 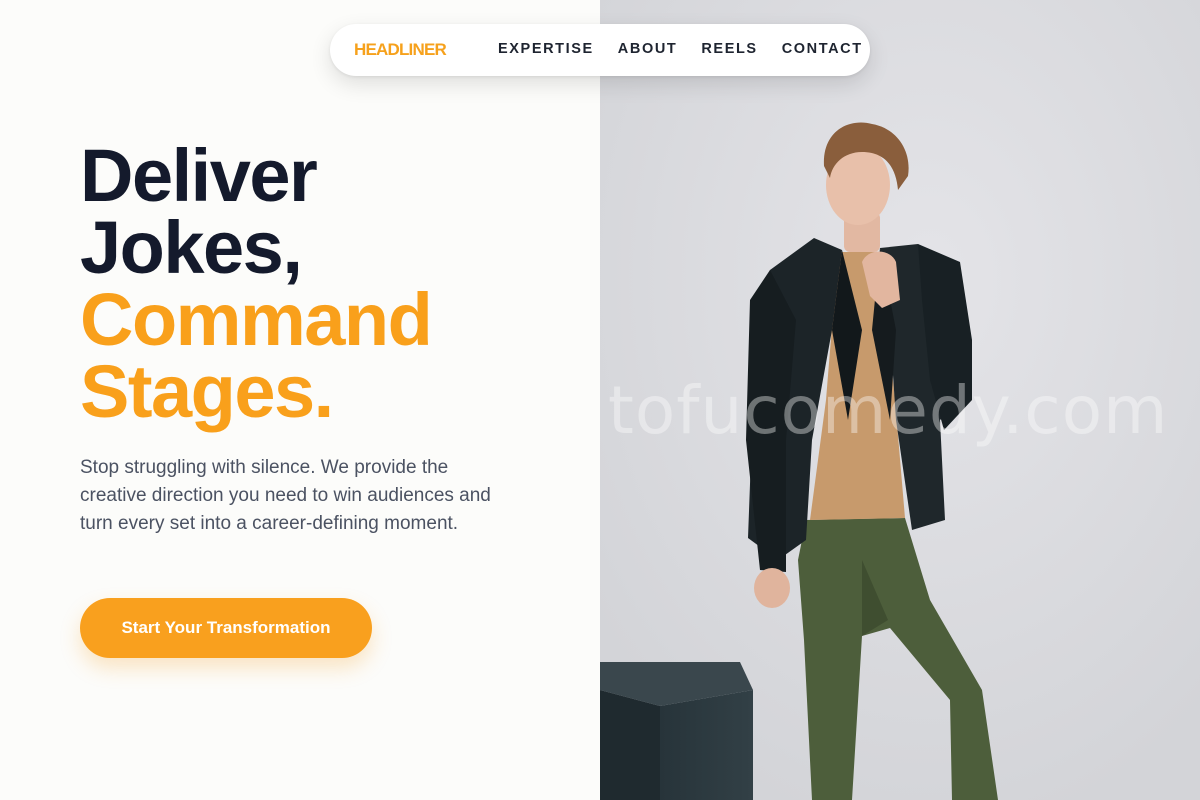 What do you see at coordinates (888, 410) in the screenshot?
I see `watermark-text: tofucomedy.com` at bounding box center [888, 410].